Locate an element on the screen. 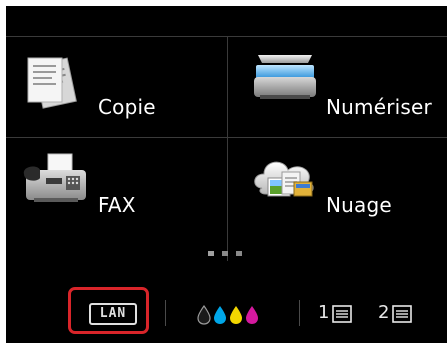 This screenshot has height=345, width=447. scan-tile: Numériser is located at coordinates (337, 87).